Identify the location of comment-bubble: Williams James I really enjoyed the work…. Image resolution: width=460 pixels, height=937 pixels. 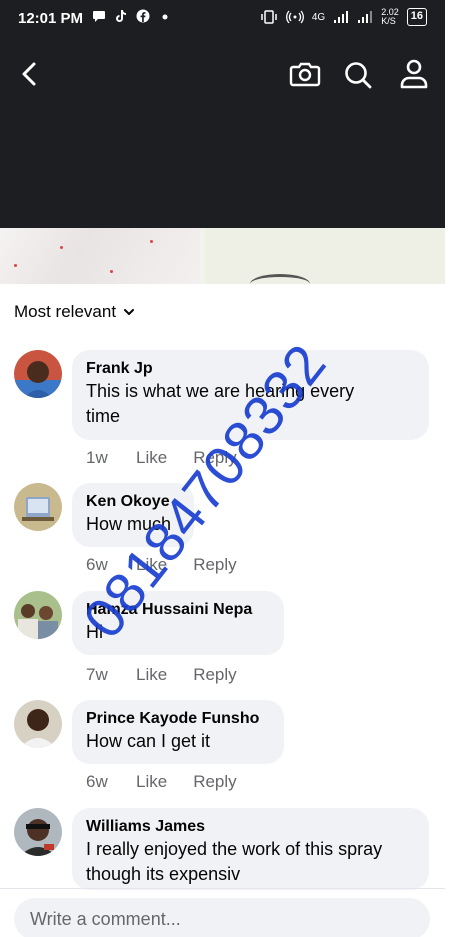
(250, 849).